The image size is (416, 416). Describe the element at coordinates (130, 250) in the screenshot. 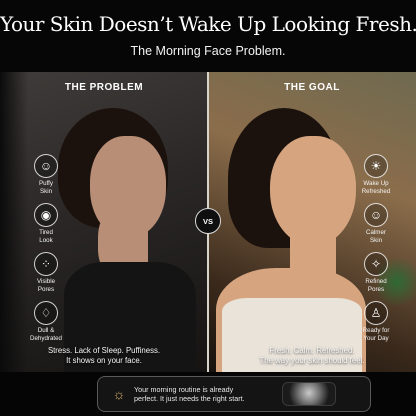

I see `problem-neck` at that location.